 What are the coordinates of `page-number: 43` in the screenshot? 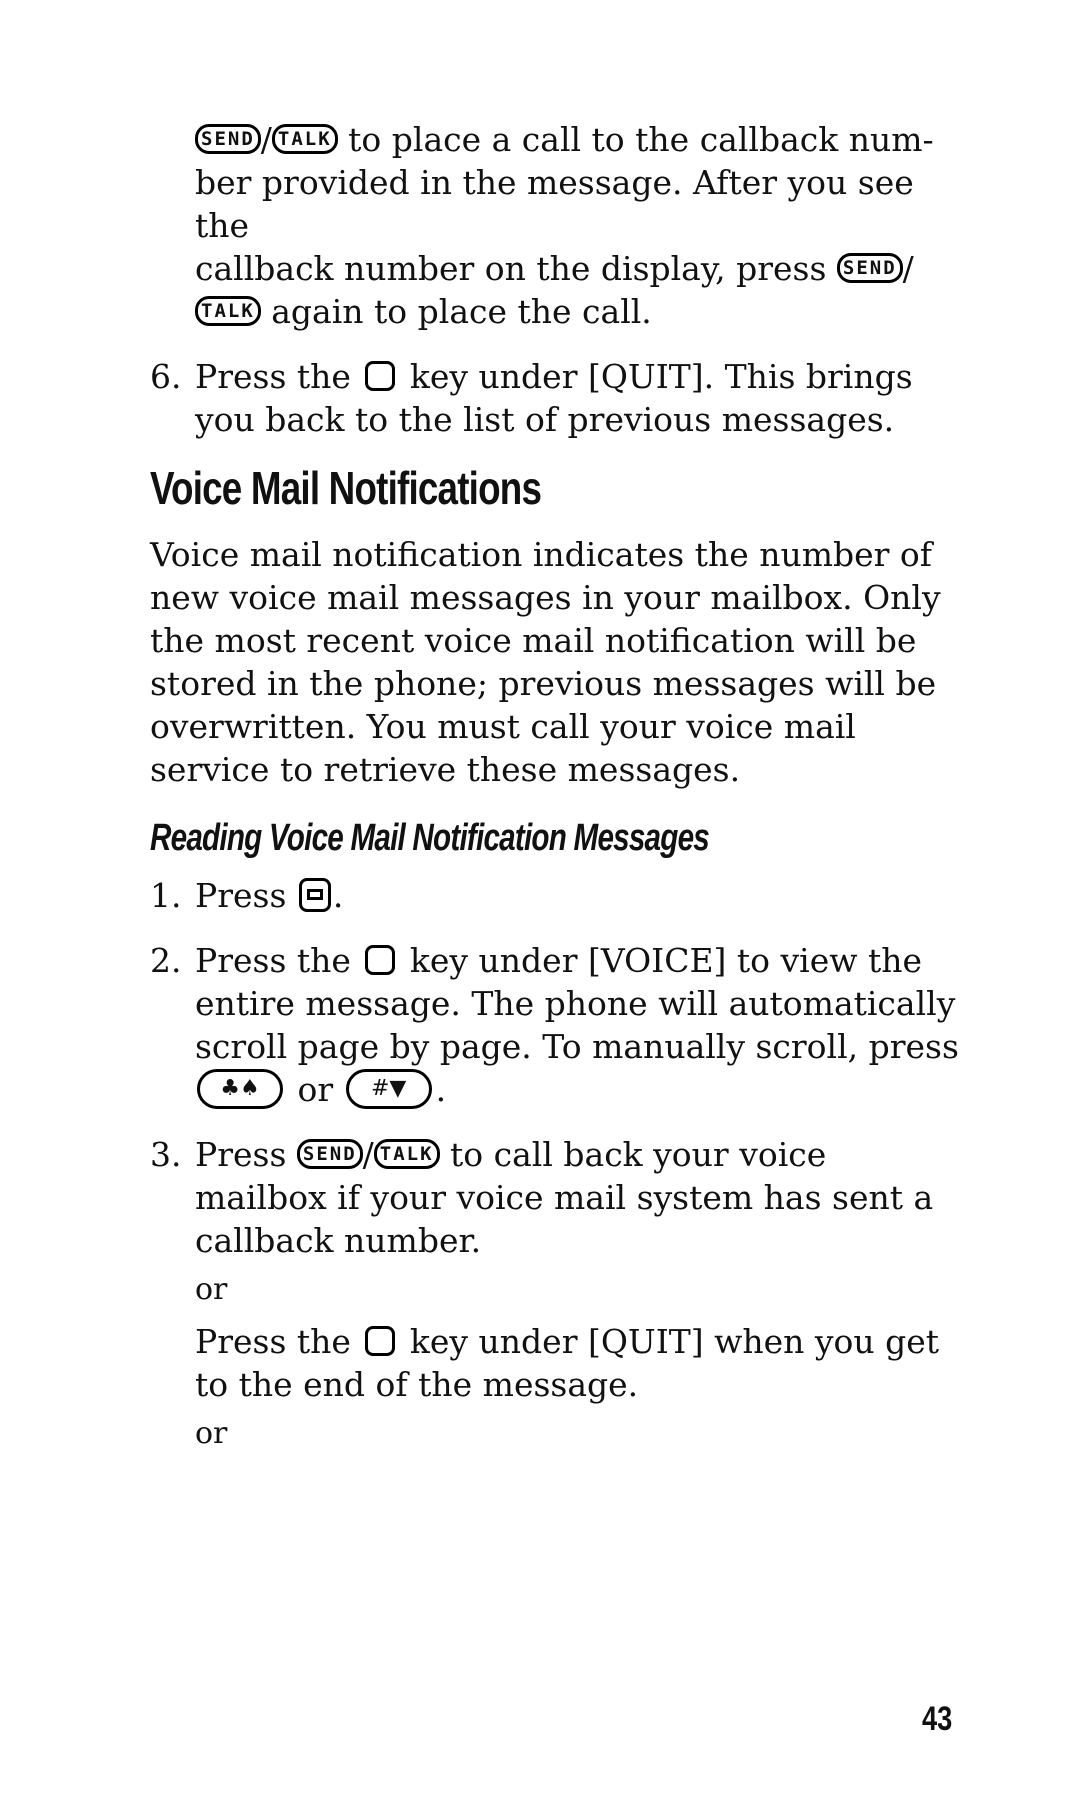 It's located at (937, 1719).